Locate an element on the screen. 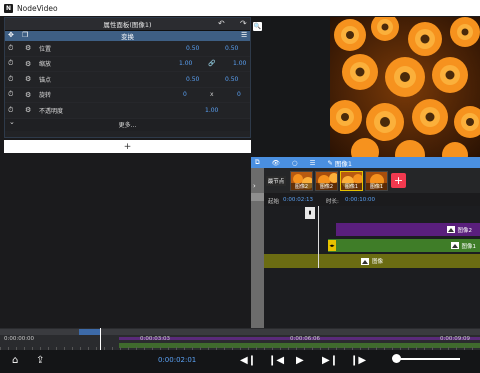  ruler-strip is located at coordinates (240, 332).